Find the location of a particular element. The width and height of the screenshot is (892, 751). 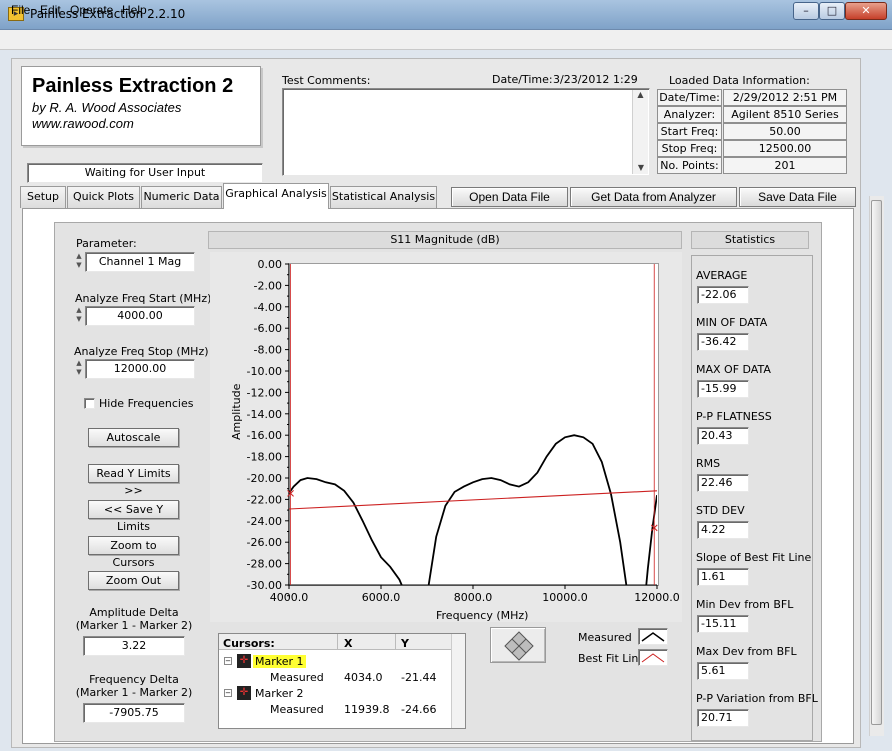

window-scrollbar-thumb is located at coordinates (876, 462).